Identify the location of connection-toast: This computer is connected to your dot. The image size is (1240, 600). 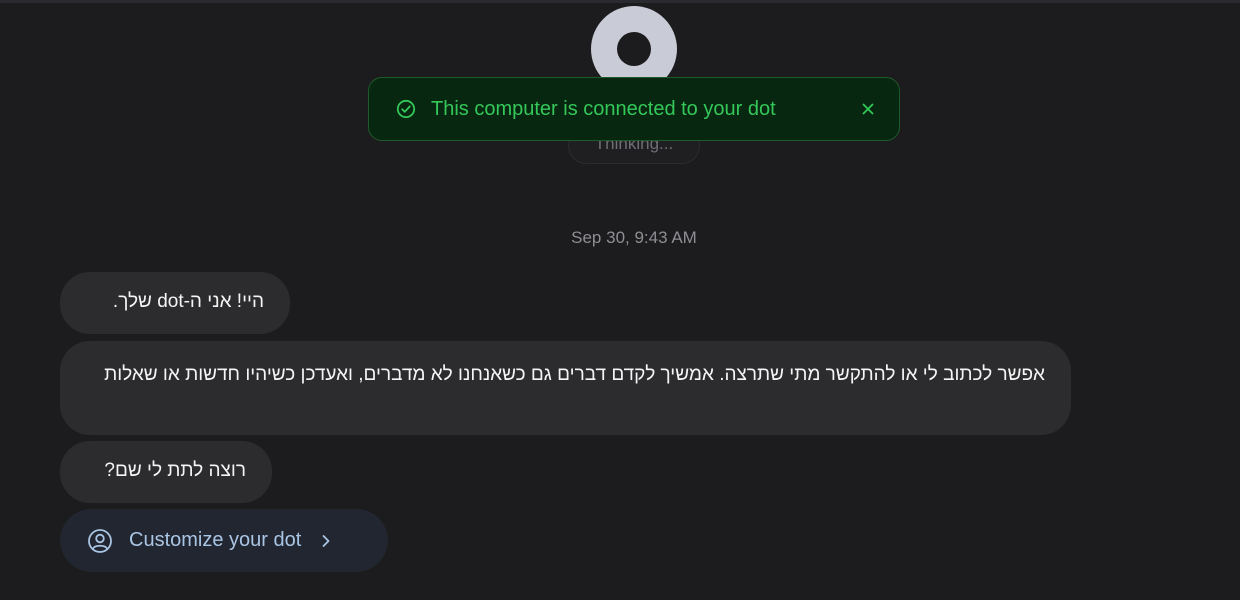
(634, 109).